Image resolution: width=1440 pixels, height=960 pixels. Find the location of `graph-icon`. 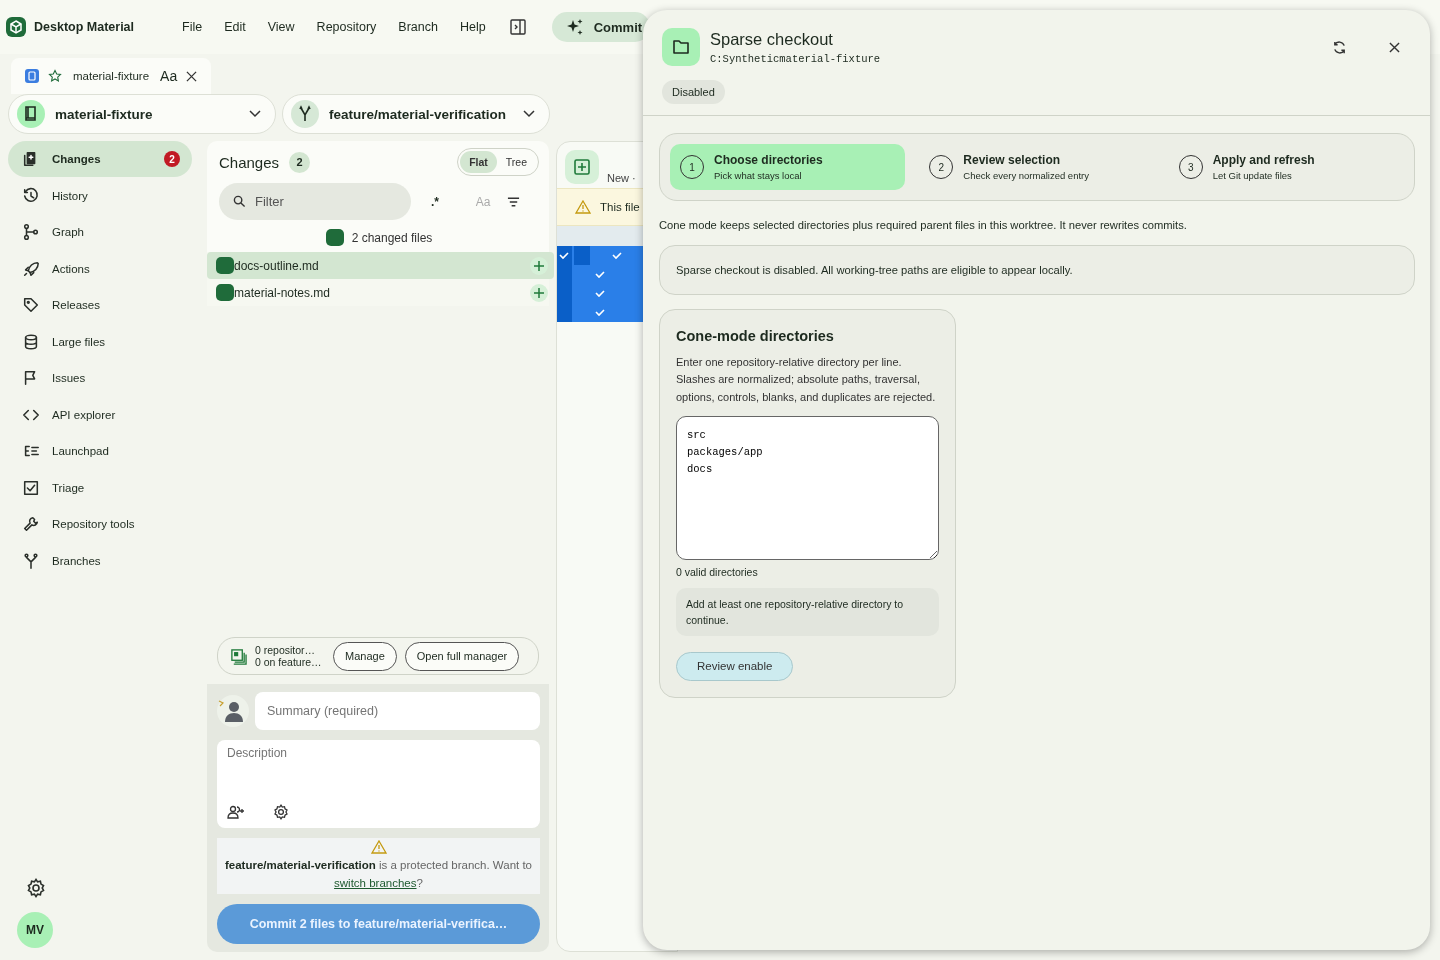

graph-icon is located at coordinates (31, 232).